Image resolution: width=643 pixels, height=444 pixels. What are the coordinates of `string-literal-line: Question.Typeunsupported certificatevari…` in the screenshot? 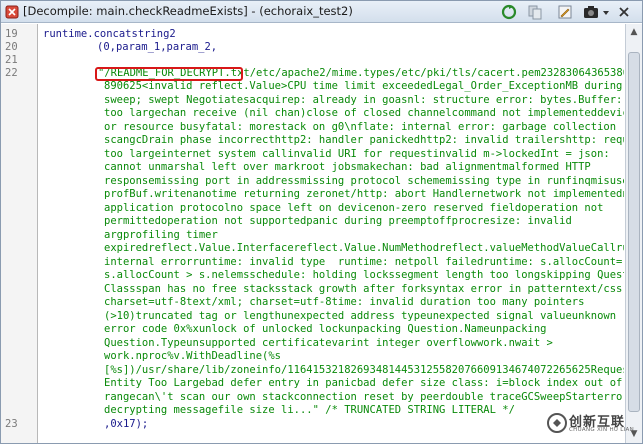 It's located at (328, 342).